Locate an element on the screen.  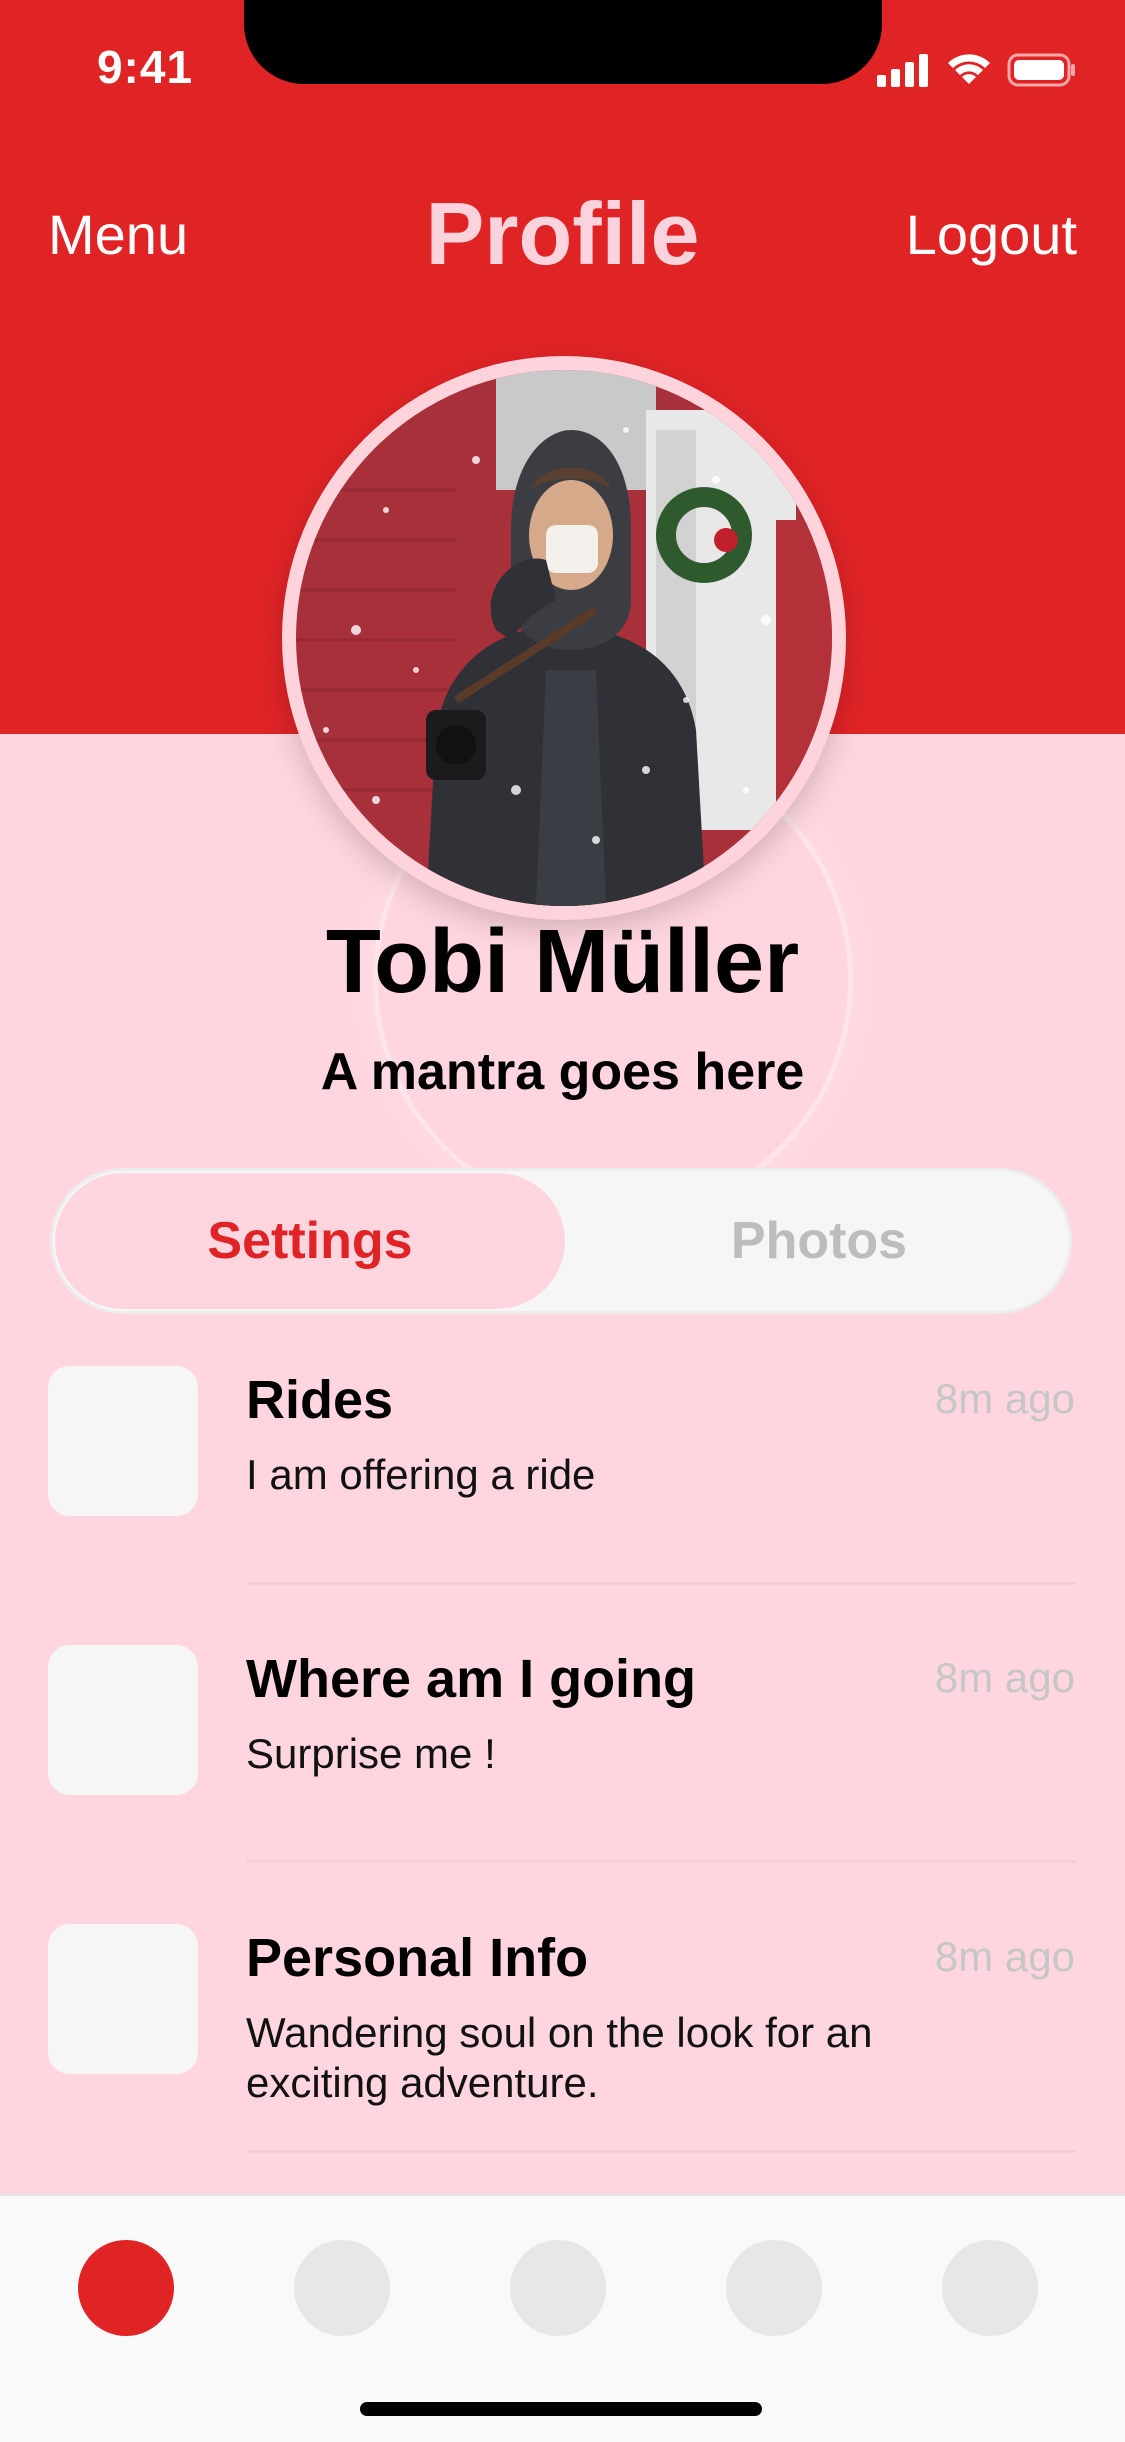
tab-photos: Photos is located at coordinates (819, 1241).